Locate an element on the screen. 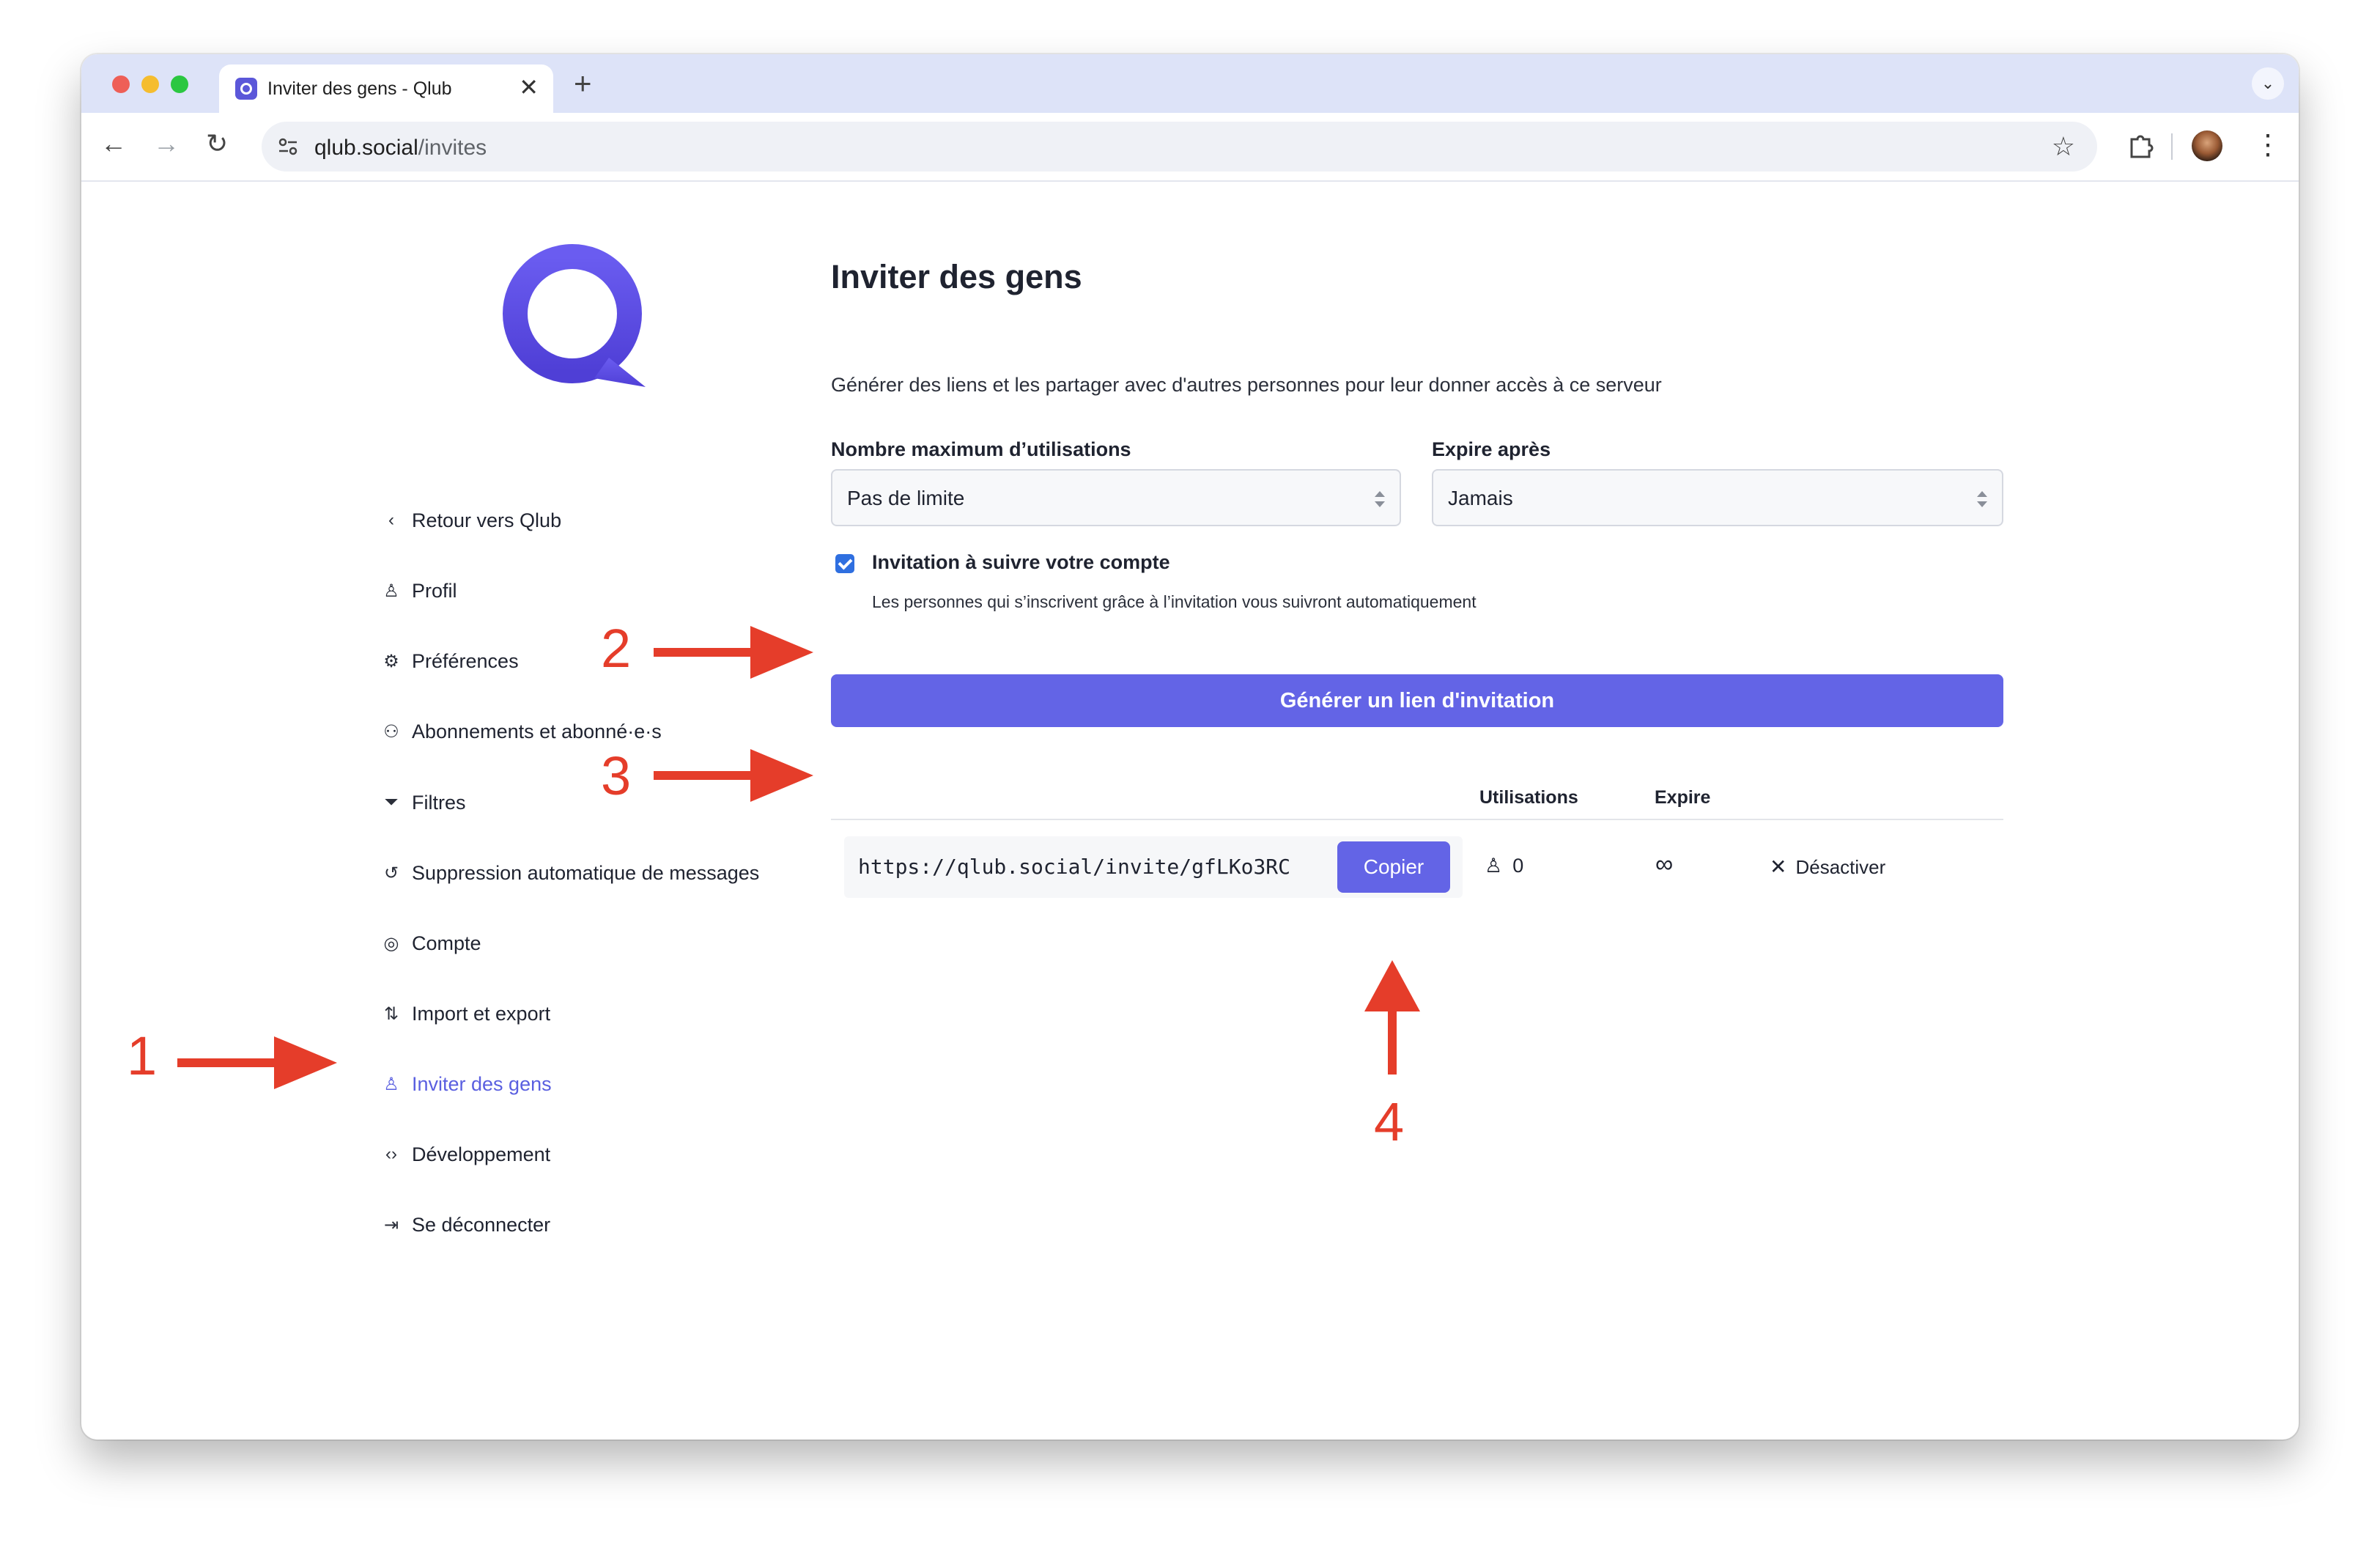 The image size is (2380, 1548). users-icon: ⚇ is located at coordinates (391, 731).